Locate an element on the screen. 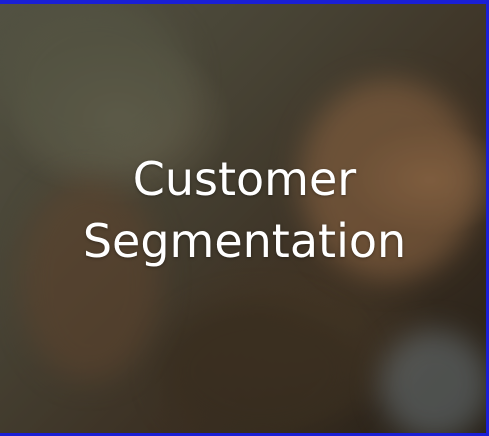  tile-title-line1: Customer is located at coordinates (244, 179).